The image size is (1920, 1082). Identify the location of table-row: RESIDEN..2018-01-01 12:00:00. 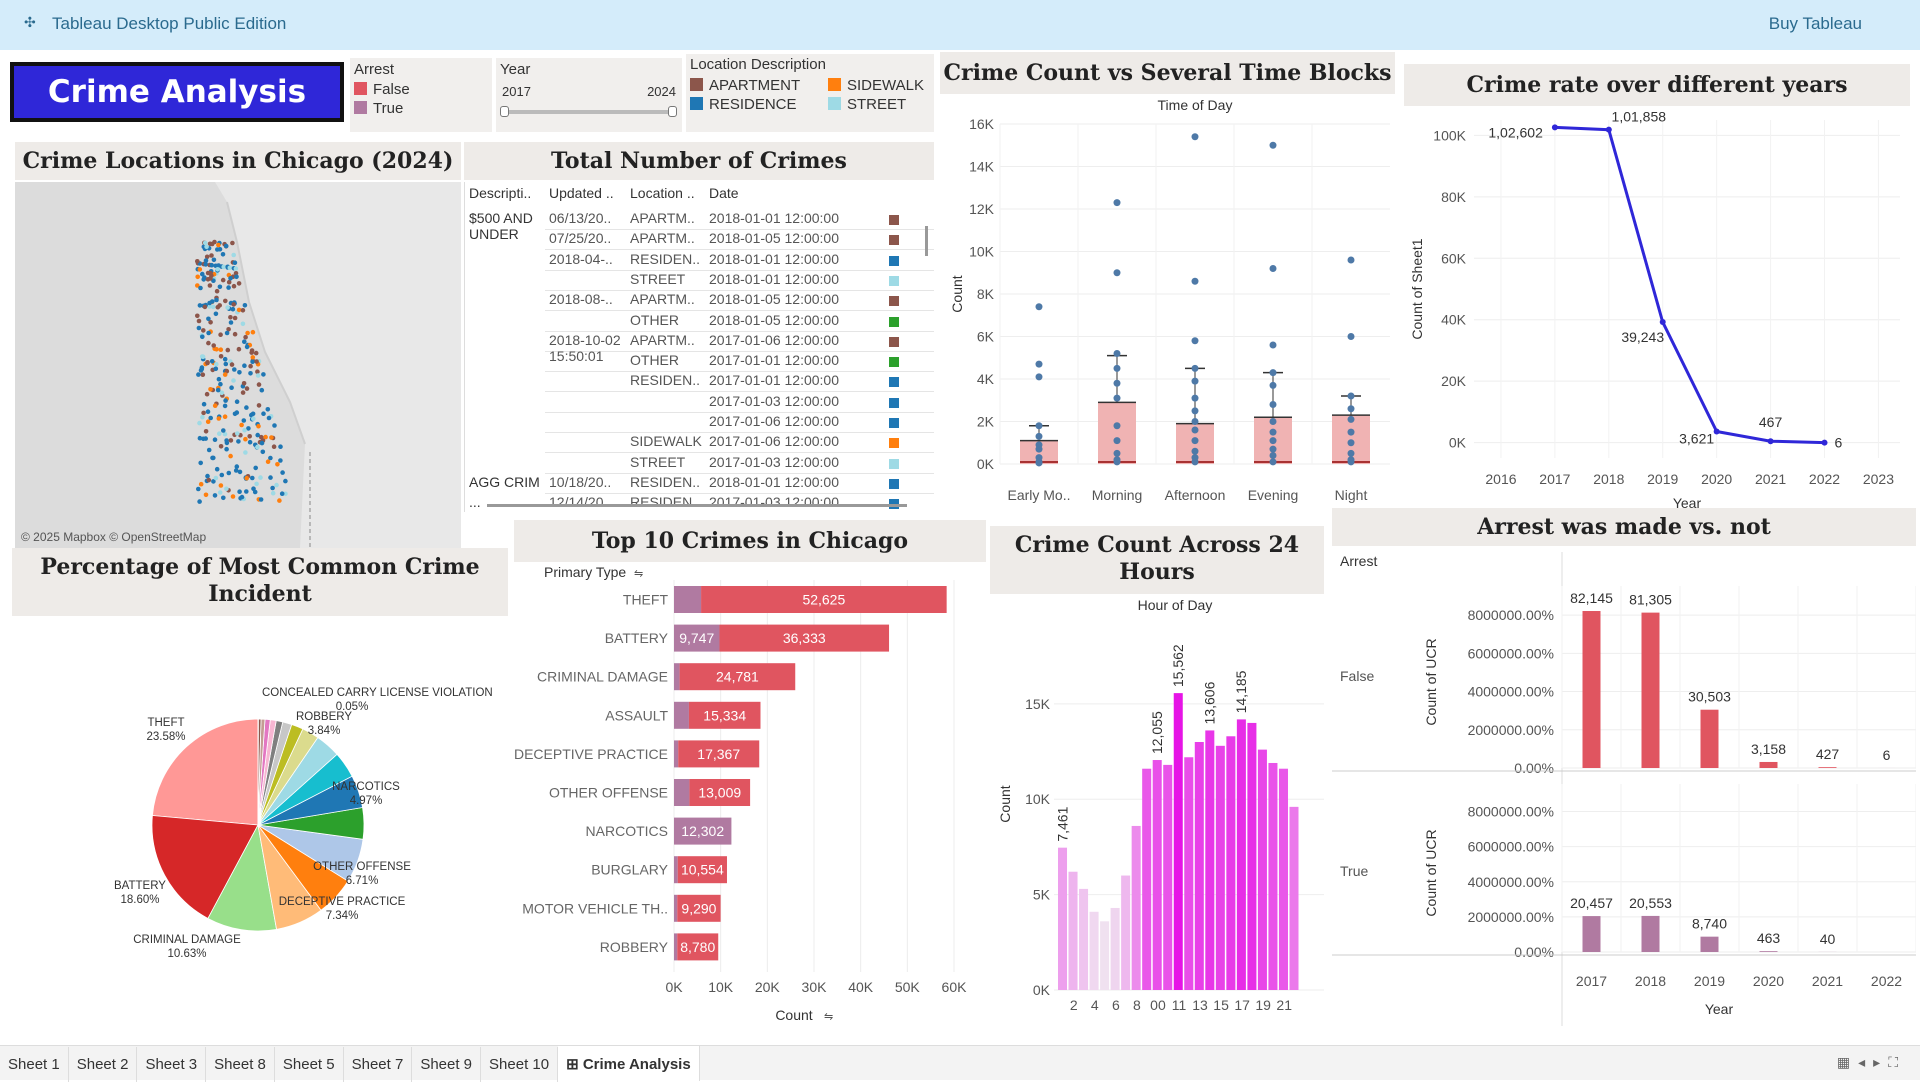
(695, 261).